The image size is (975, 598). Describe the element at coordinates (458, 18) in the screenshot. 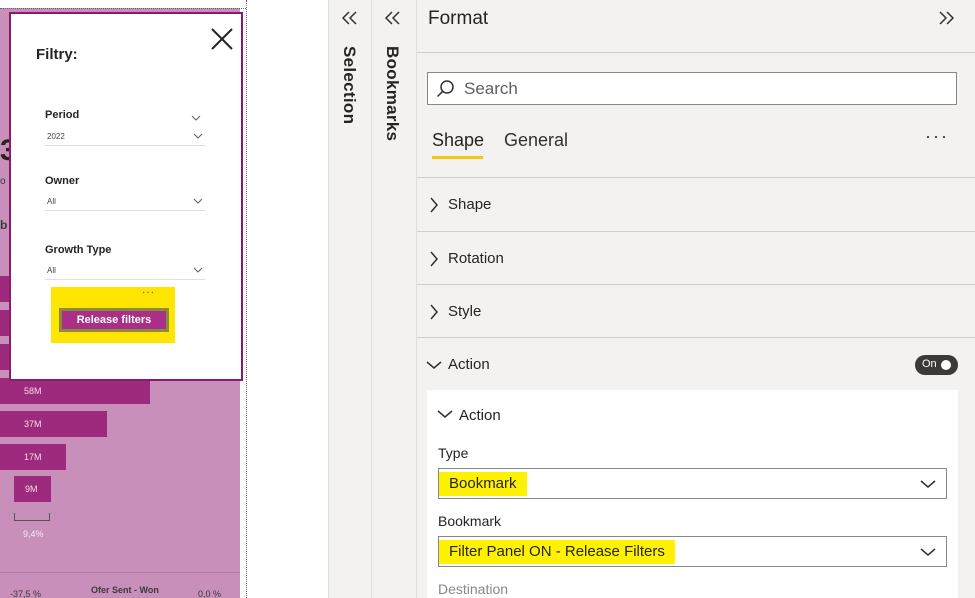

I see `format-pane-title: Format` at that location.